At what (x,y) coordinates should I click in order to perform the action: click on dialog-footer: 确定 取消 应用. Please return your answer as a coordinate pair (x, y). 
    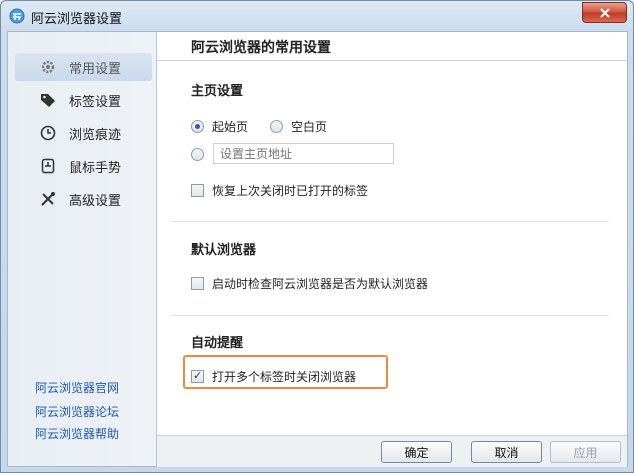
    Looking at the image, I should click on (392, 451).